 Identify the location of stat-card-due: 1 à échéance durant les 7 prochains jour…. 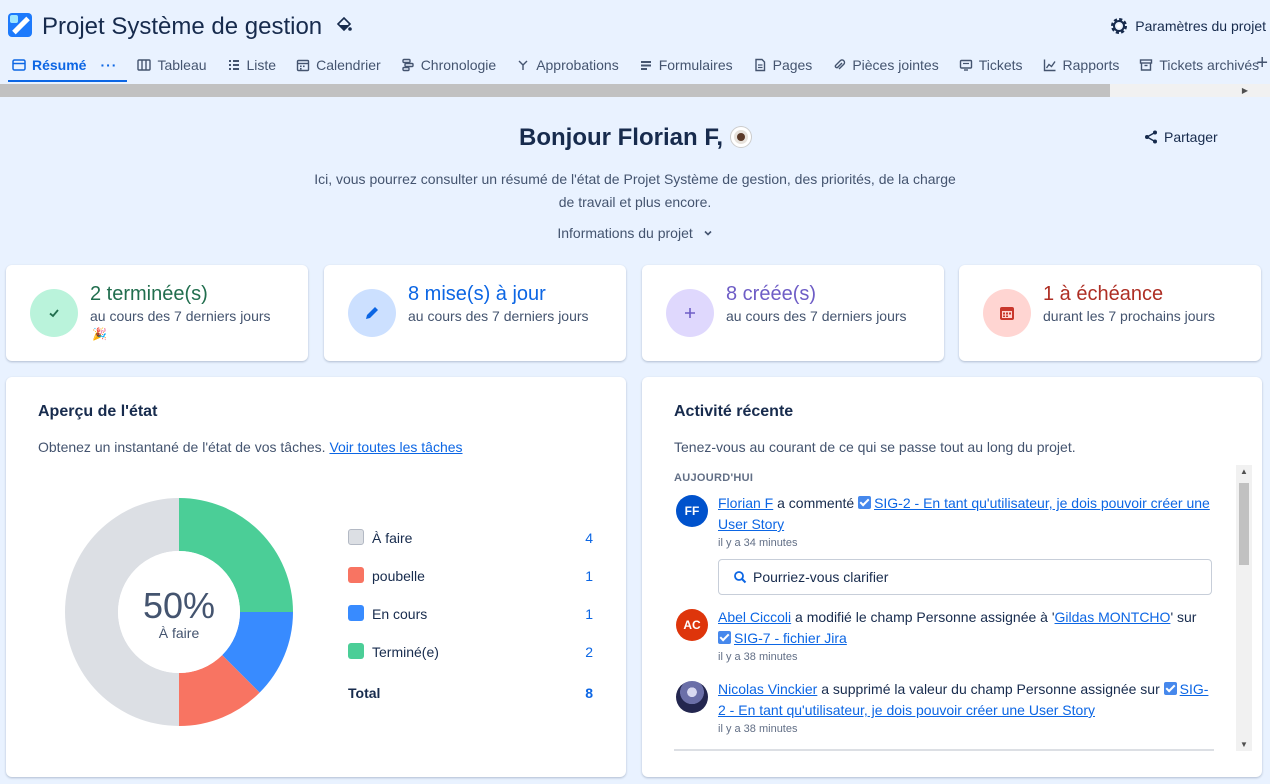
(1110, 313).